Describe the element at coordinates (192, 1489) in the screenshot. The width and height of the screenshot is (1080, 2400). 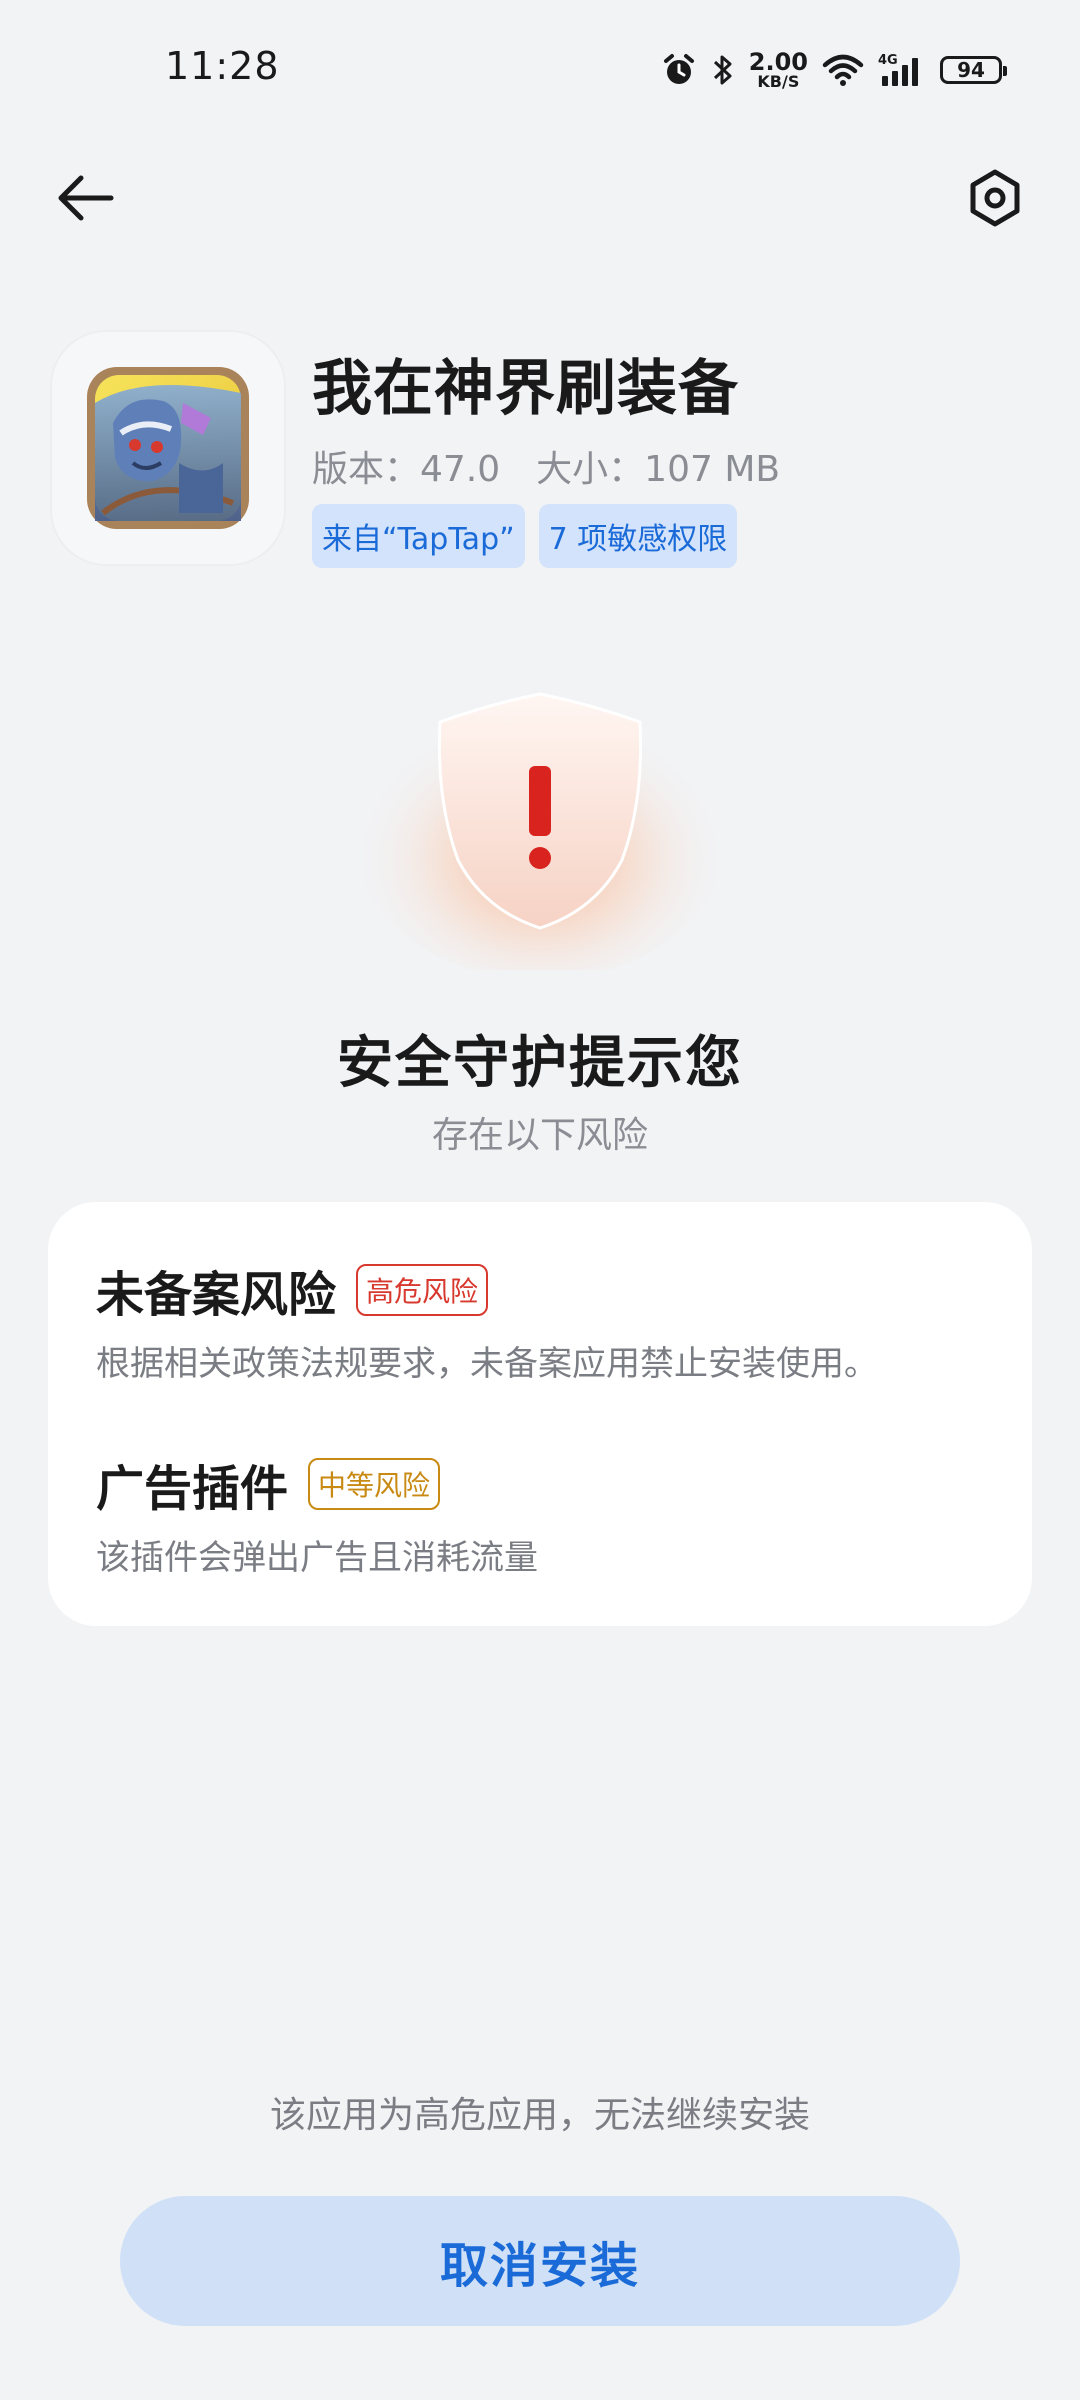
I see `risk-title: 广告插件` at that location.